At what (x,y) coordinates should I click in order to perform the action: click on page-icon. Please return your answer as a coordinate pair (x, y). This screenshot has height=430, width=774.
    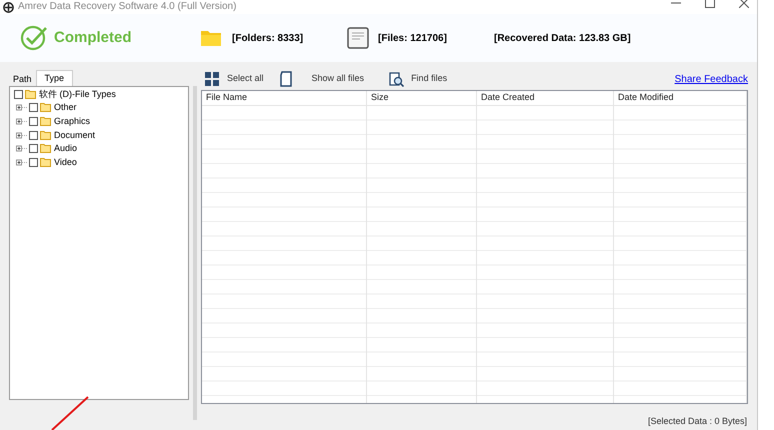
    Looking at the image, I should click on (286, 79).